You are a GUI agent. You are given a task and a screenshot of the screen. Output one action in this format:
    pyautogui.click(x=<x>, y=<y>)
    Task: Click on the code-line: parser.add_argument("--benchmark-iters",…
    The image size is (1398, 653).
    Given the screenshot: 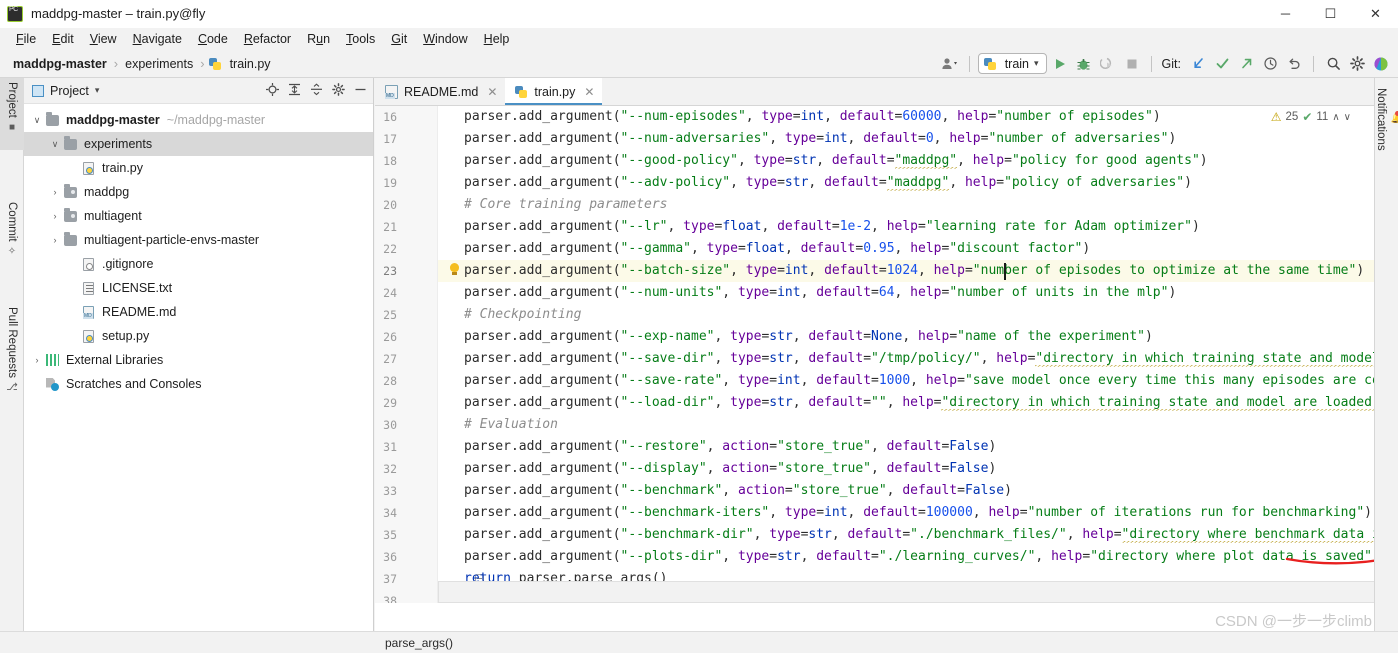 What is the action you would take?
    pyautogui.click(x=918, y=513)
    